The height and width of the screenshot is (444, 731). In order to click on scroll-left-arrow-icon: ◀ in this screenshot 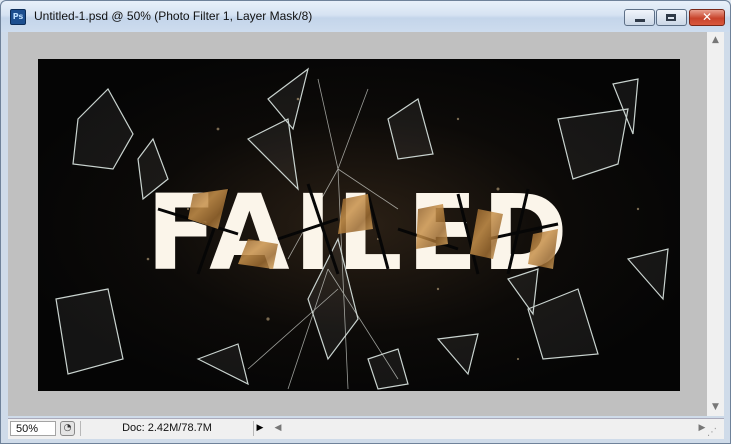, I will do `click(278, 428)`.